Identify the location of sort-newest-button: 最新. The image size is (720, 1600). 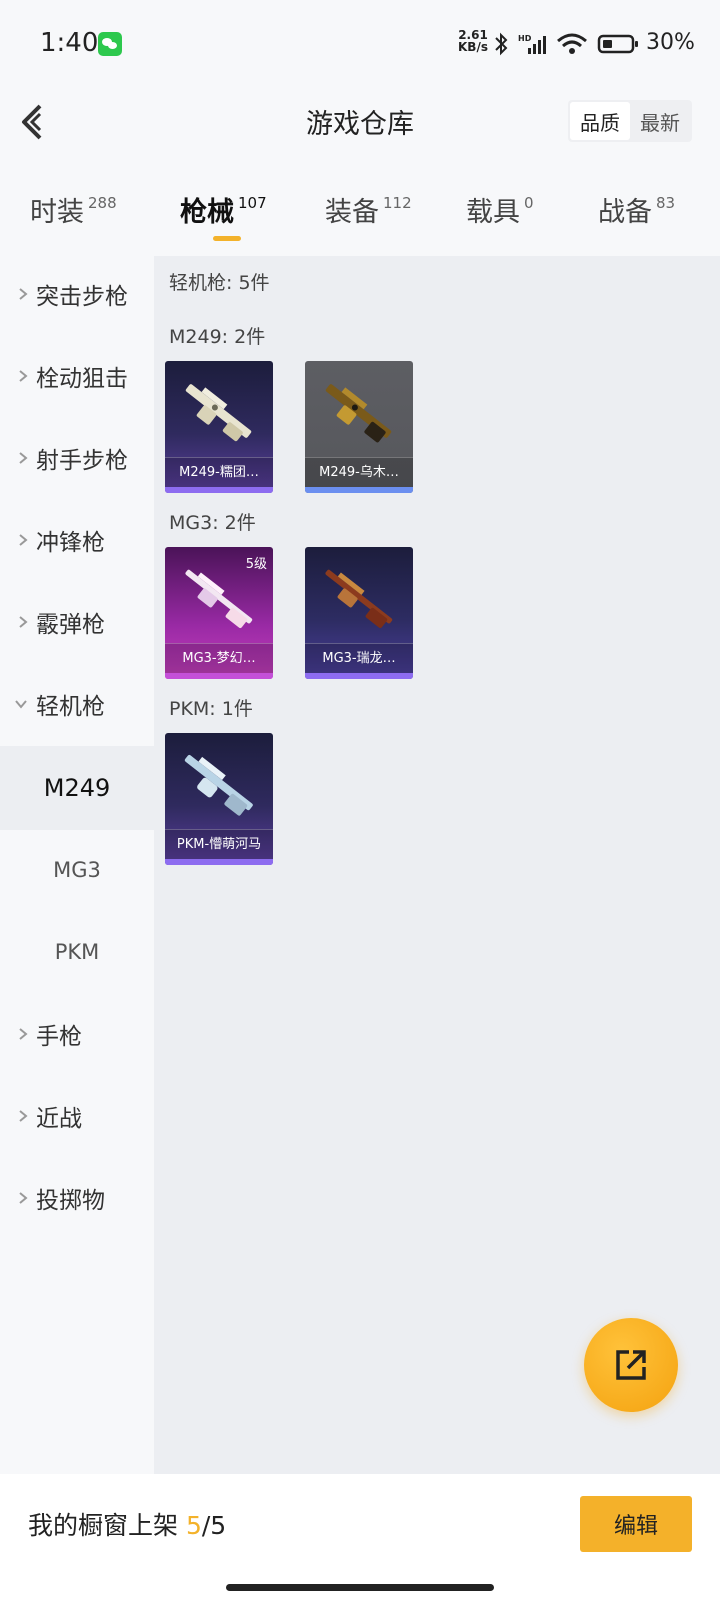
(660, 121).